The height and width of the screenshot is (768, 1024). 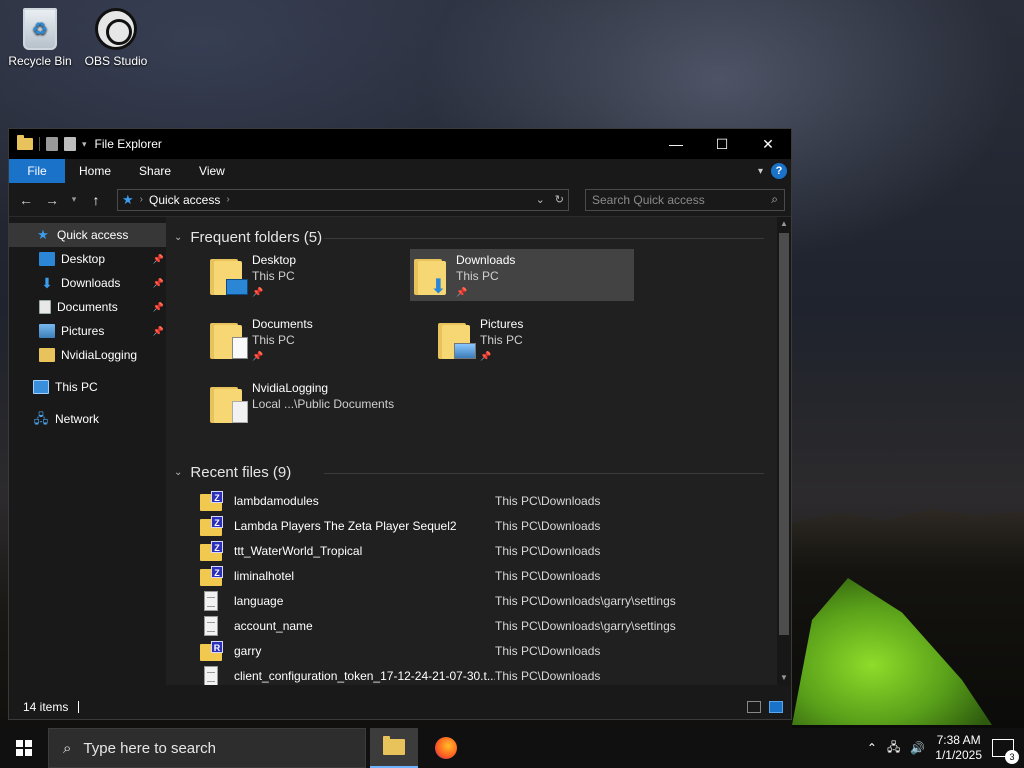 What do you see at coordinates (1005, 751) in the screenshot?
I see `notification-center-icon: 3` at bounding box center [1005, 751].